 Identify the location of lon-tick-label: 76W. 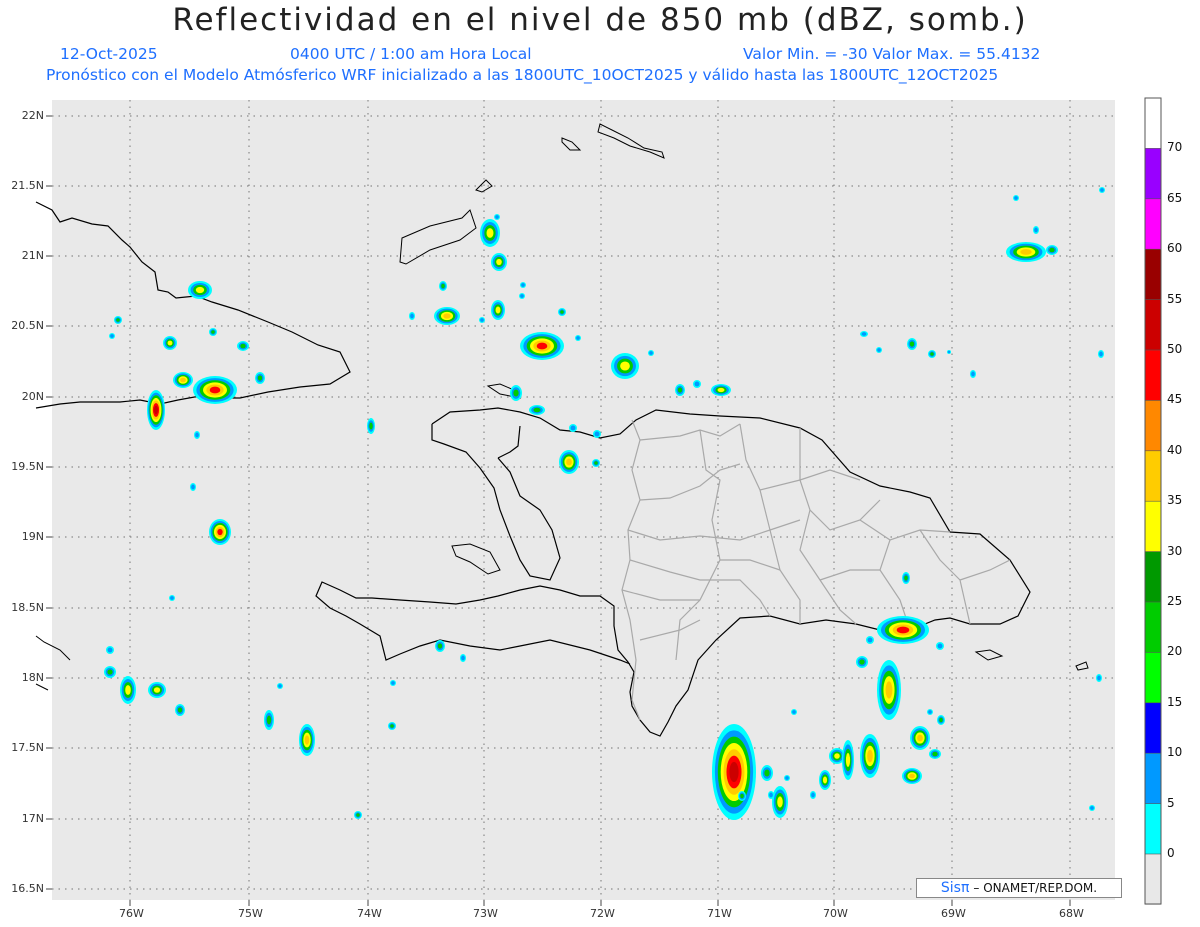
(131, 913).